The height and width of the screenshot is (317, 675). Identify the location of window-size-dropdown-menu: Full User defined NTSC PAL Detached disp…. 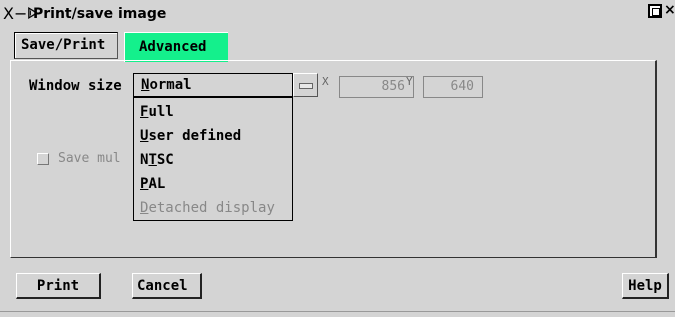
(213, 159).